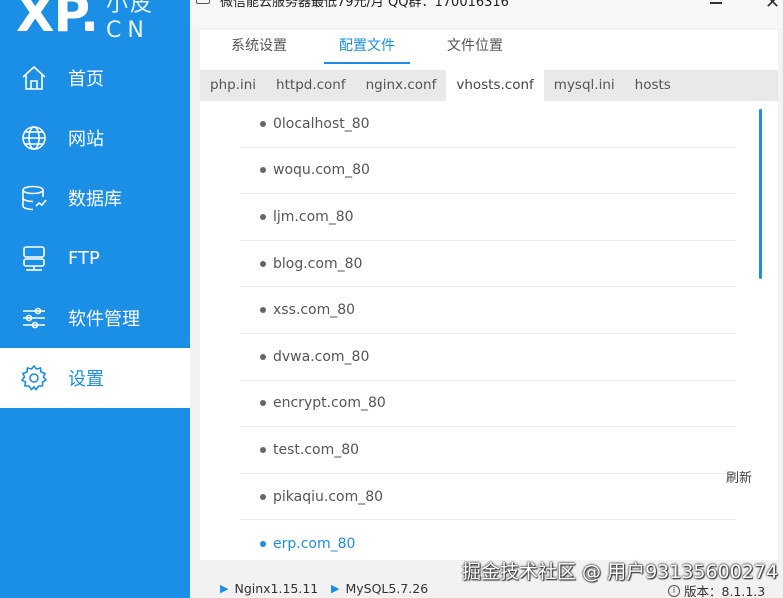 This screenshot has width=783, height=598. I want to click on list-item: ljm.com_80, so click(488, 217).